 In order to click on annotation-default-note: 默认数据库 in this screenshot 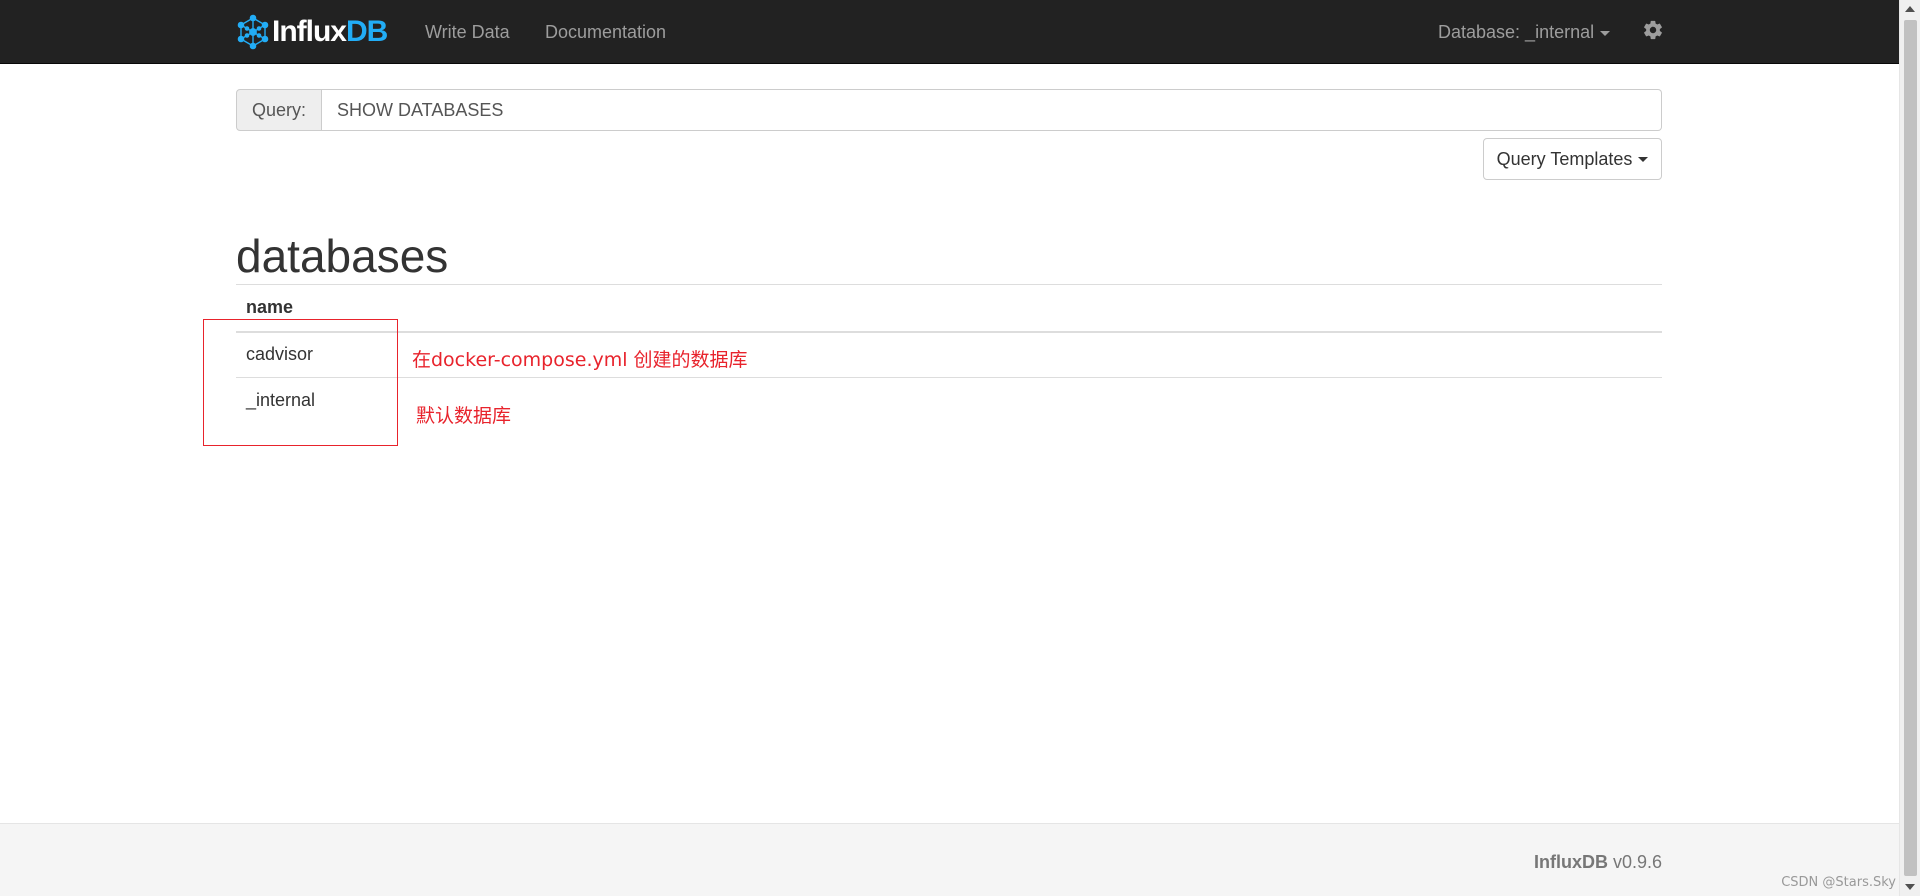, I will do `click(464, 416)`.